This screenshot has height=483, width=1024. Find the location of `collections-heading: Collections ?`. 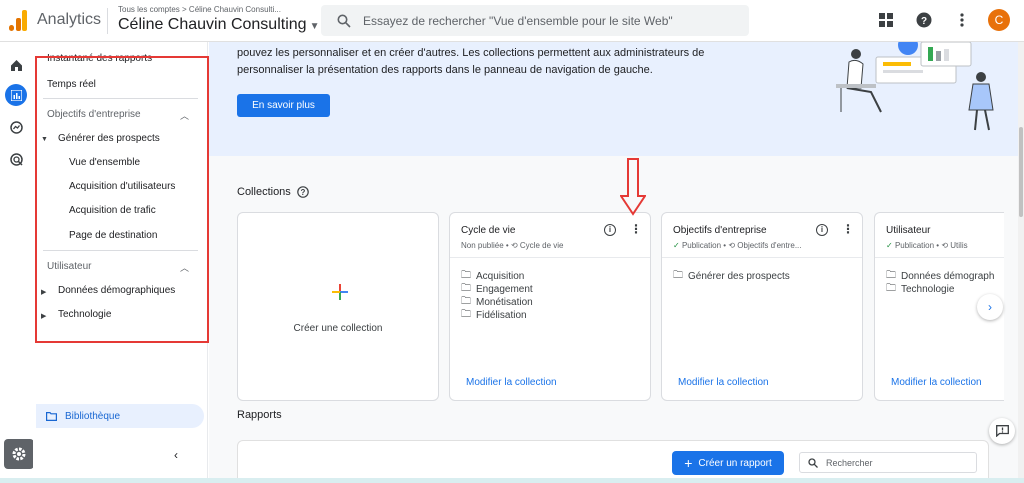

collections-heading: Collections ? is located at coordinates (273, 192).